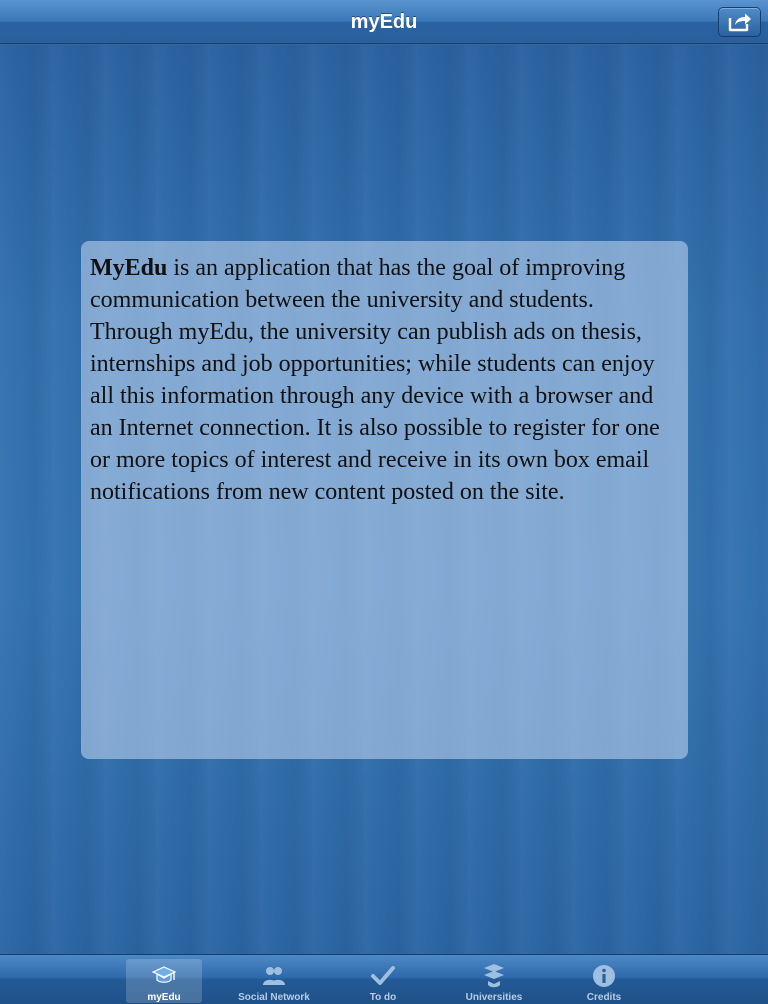 Image resolution: width=768 pixels, height=1004 pixels. Describe the element at coordinates (383, 997) in the screenshot. I see `tab-label: To do` at that location.